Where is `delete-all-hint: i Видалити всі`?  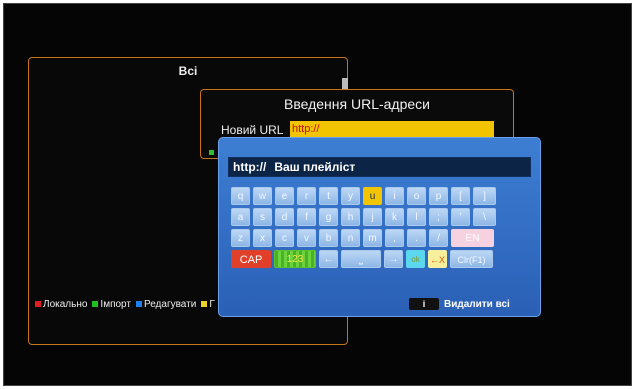
delete-all-hint: i Видалити всі is located at coordinates (459, 304).